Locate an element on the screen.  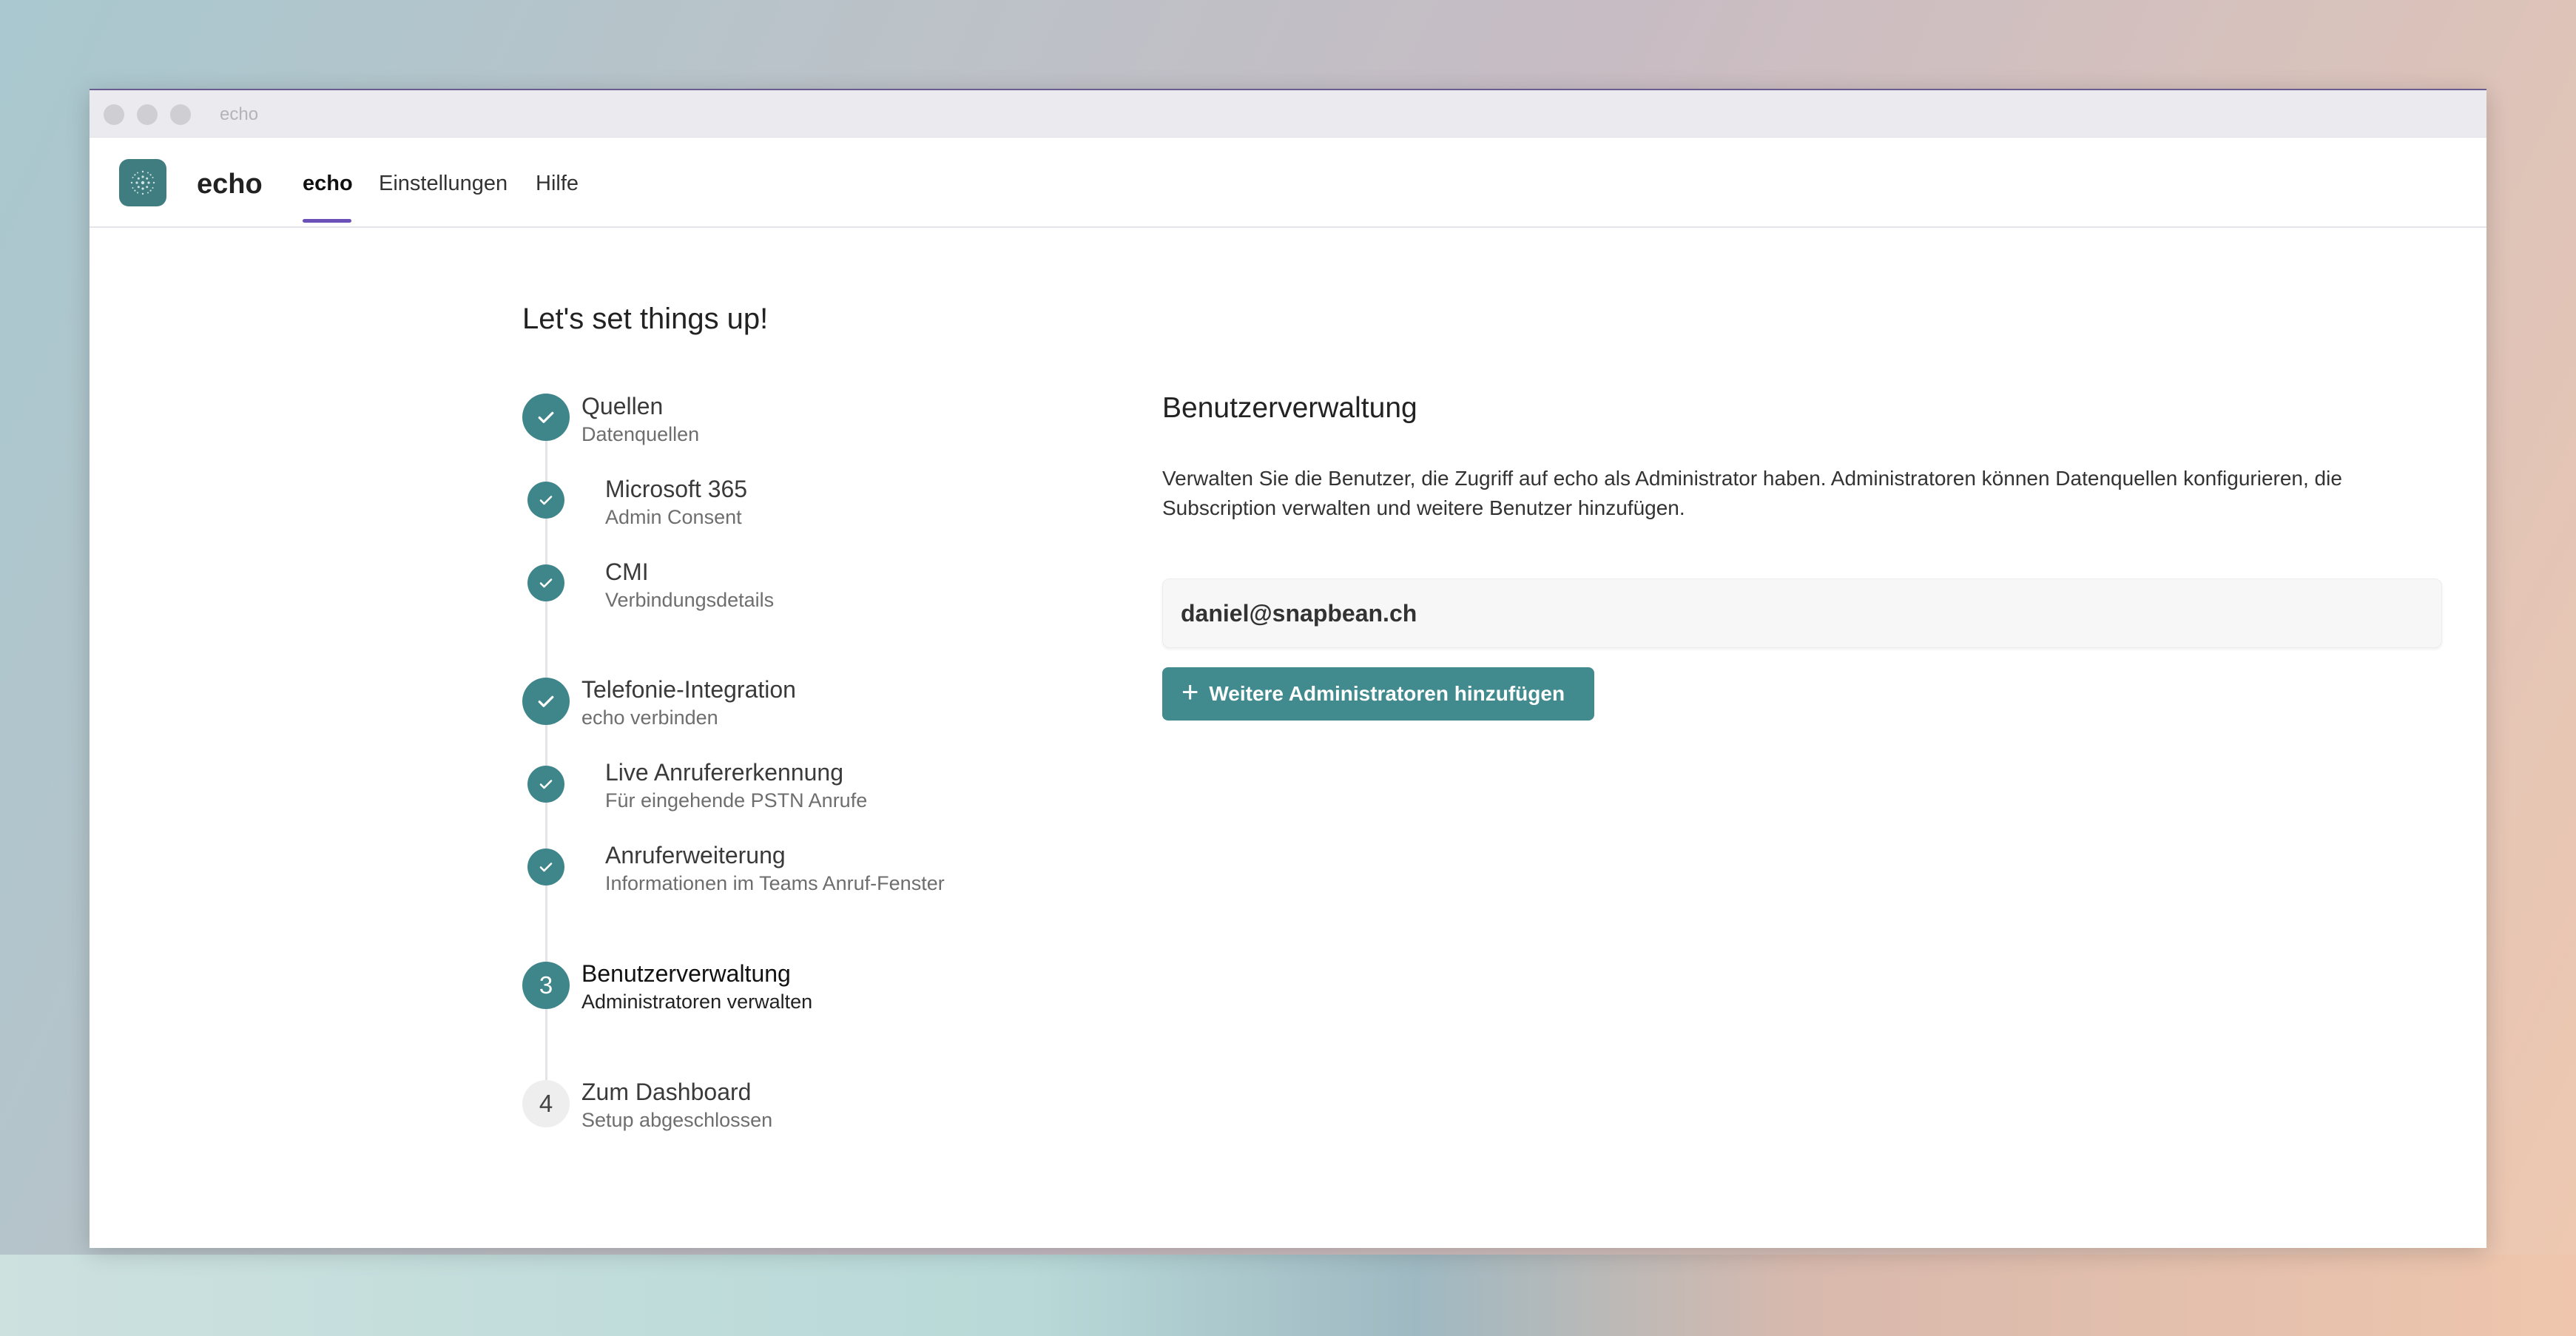
window-title: echo is located at coordinates (239, 114).